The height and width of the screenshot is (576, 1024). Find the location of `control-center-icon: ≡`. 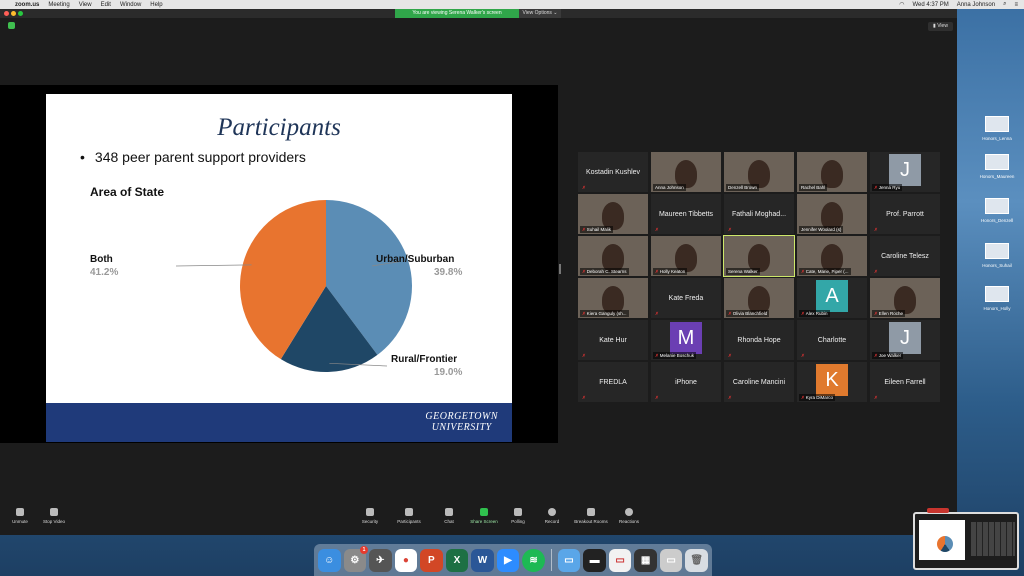

control-center-icon: ≡ is located at coordinates (1016, 5).